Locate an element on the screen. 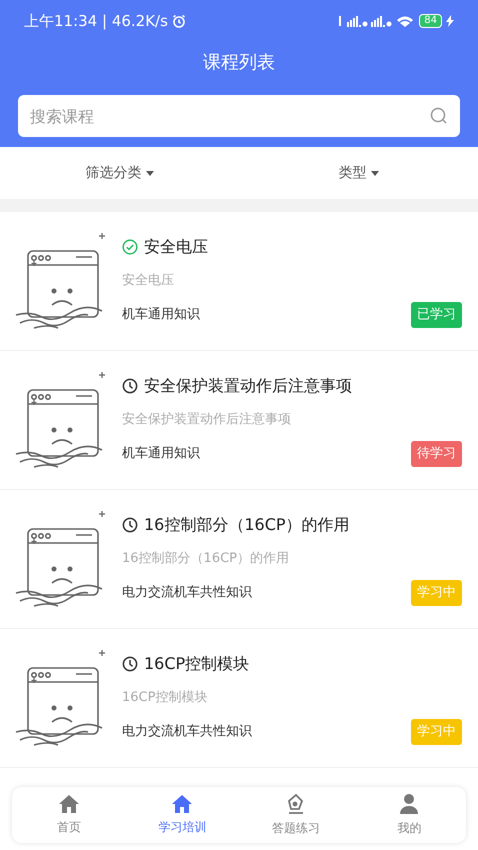 Image resolution: width=478 pixels, height=850 pixels. charging-icon is located at coordinates (450, 21).